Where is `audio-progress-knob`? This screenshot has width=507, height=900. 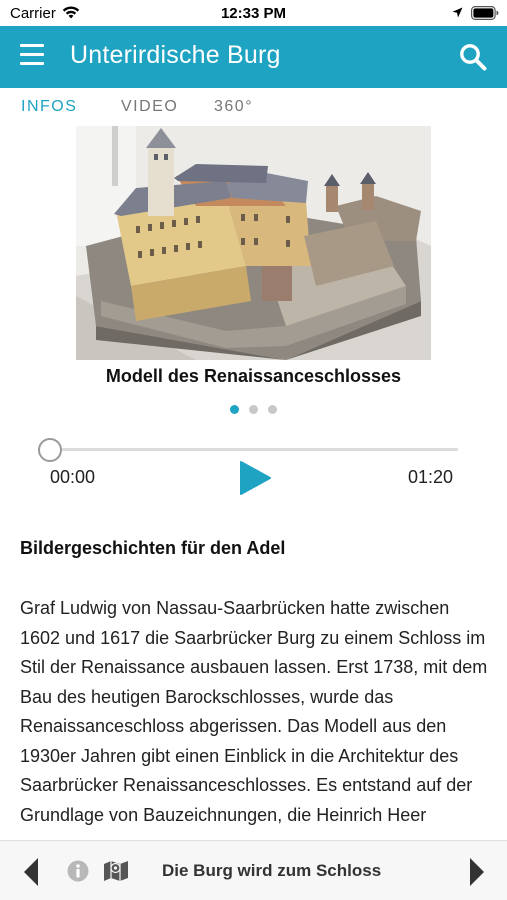
audio-progress-knob is located at coordinates (50, 450).